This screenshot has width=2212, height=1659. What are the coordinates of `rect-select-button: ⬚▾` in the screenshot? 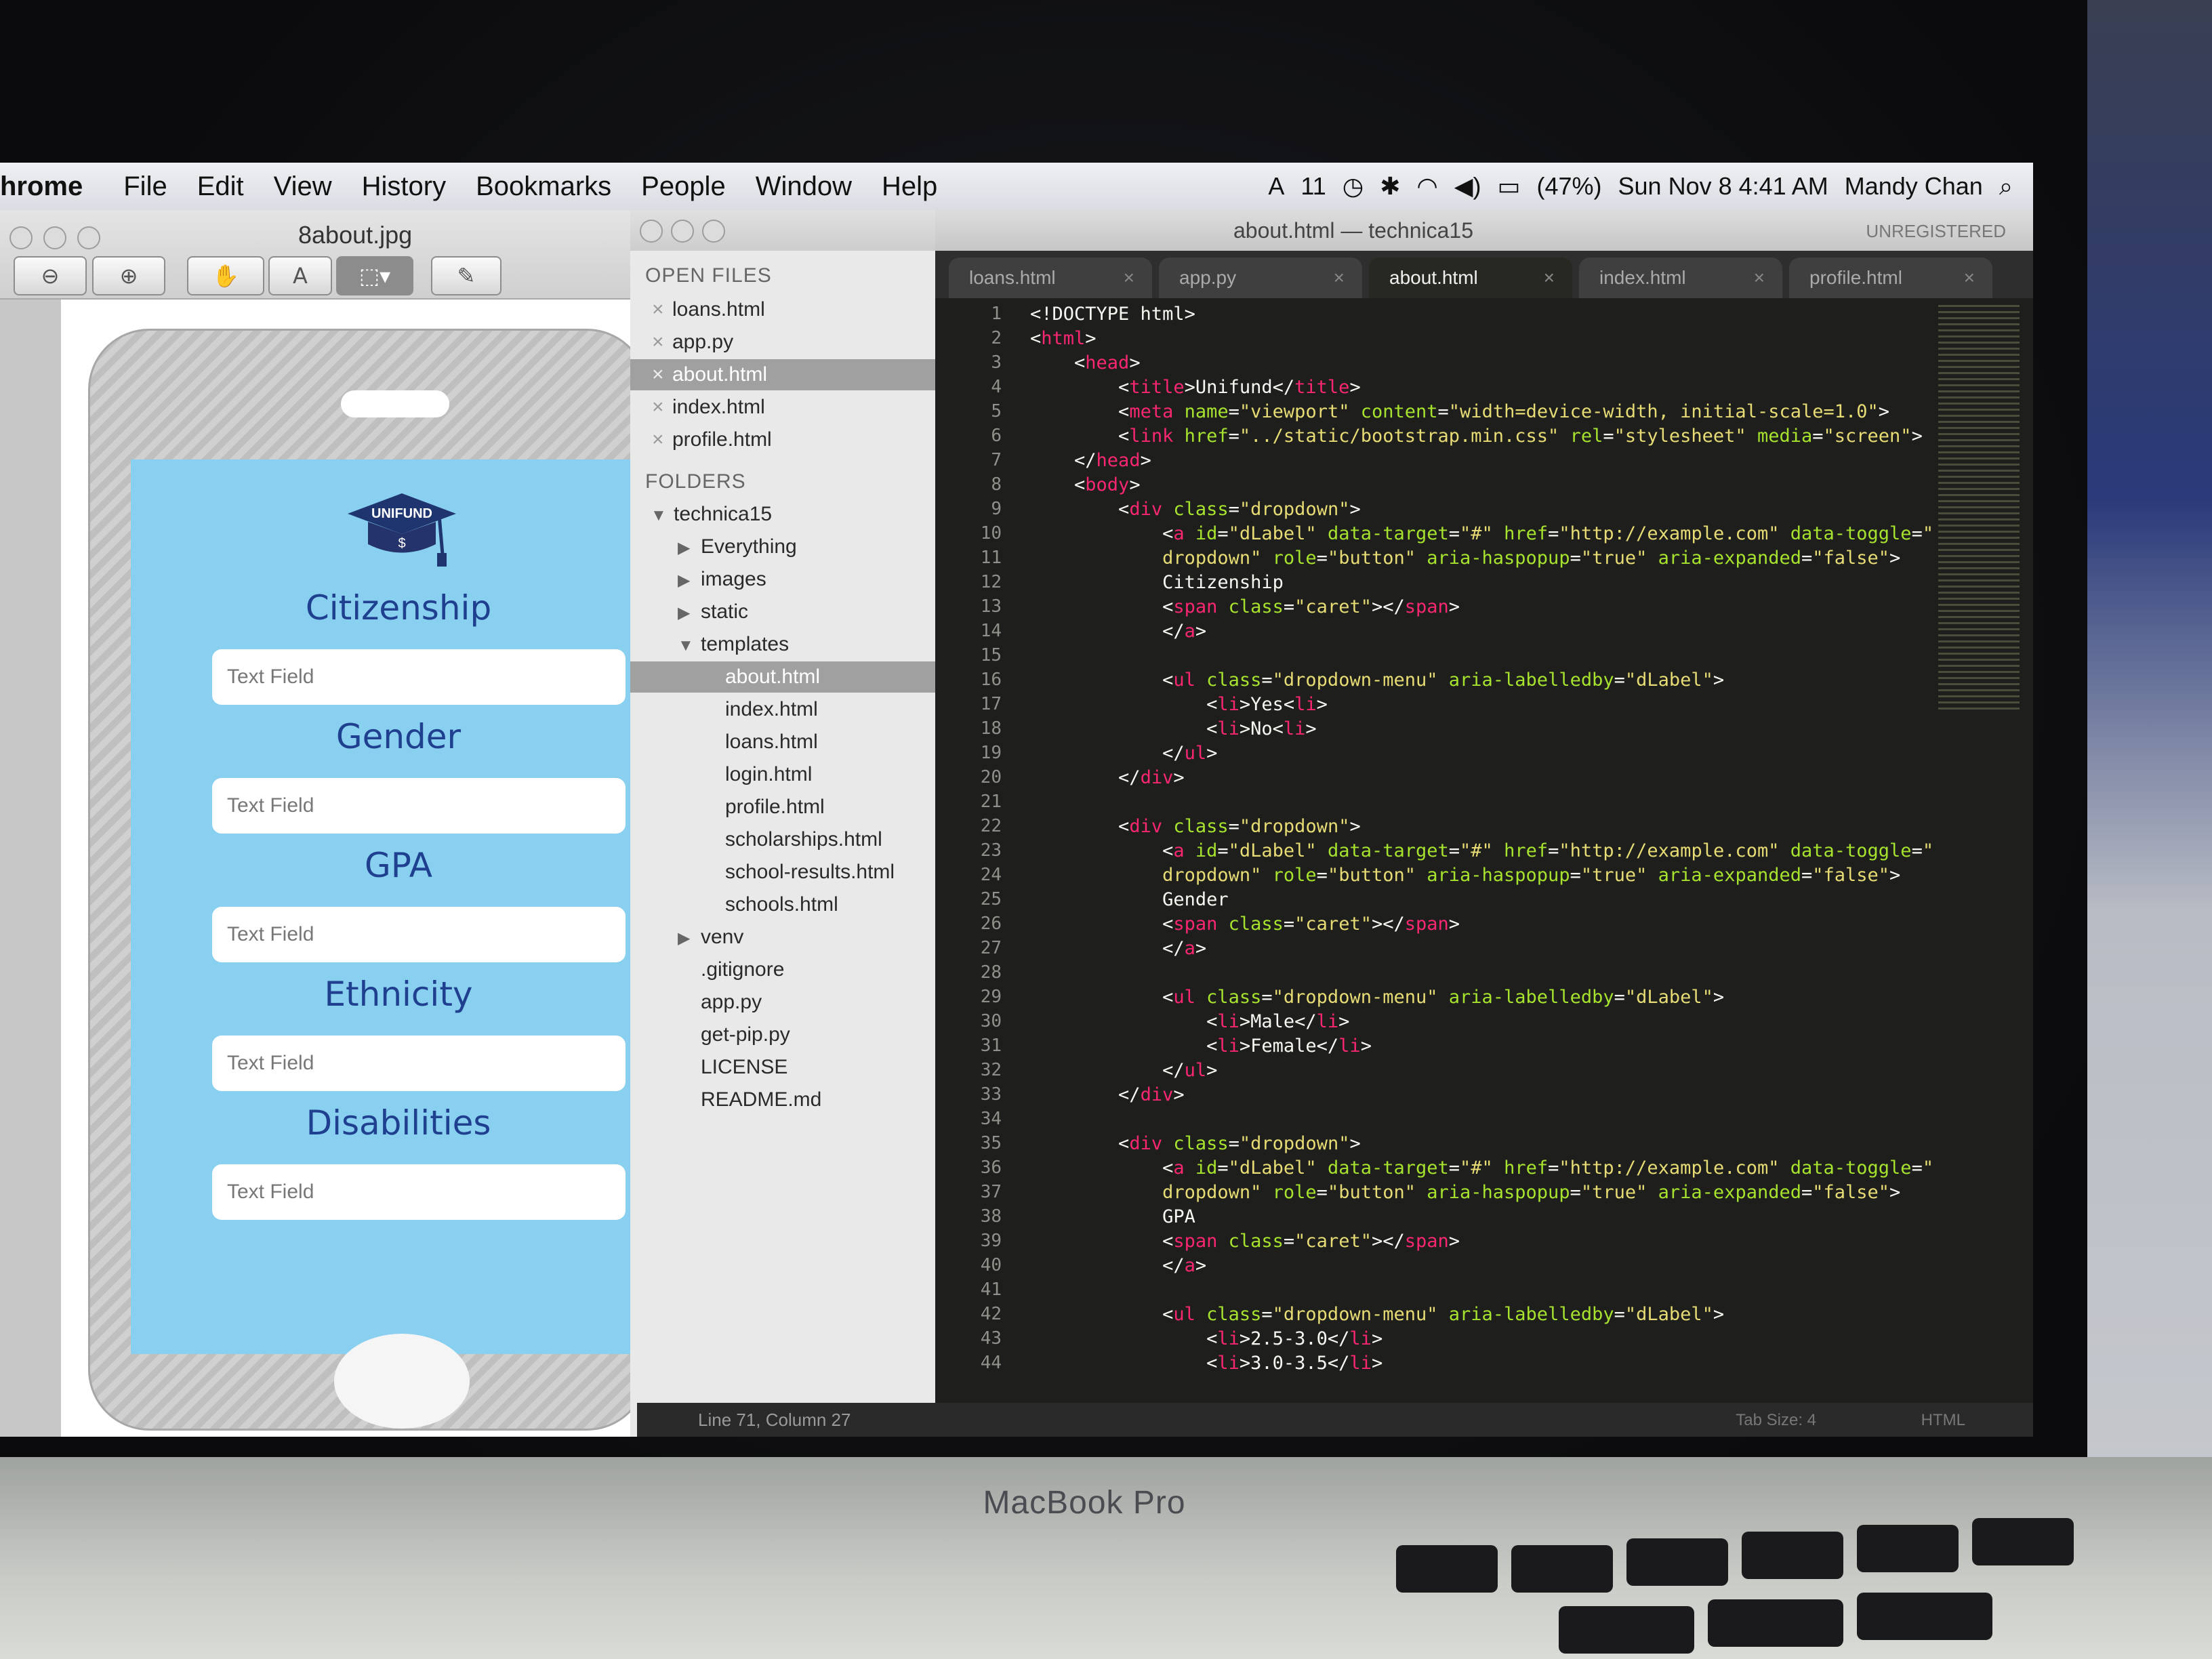 It's located at (375, 275).